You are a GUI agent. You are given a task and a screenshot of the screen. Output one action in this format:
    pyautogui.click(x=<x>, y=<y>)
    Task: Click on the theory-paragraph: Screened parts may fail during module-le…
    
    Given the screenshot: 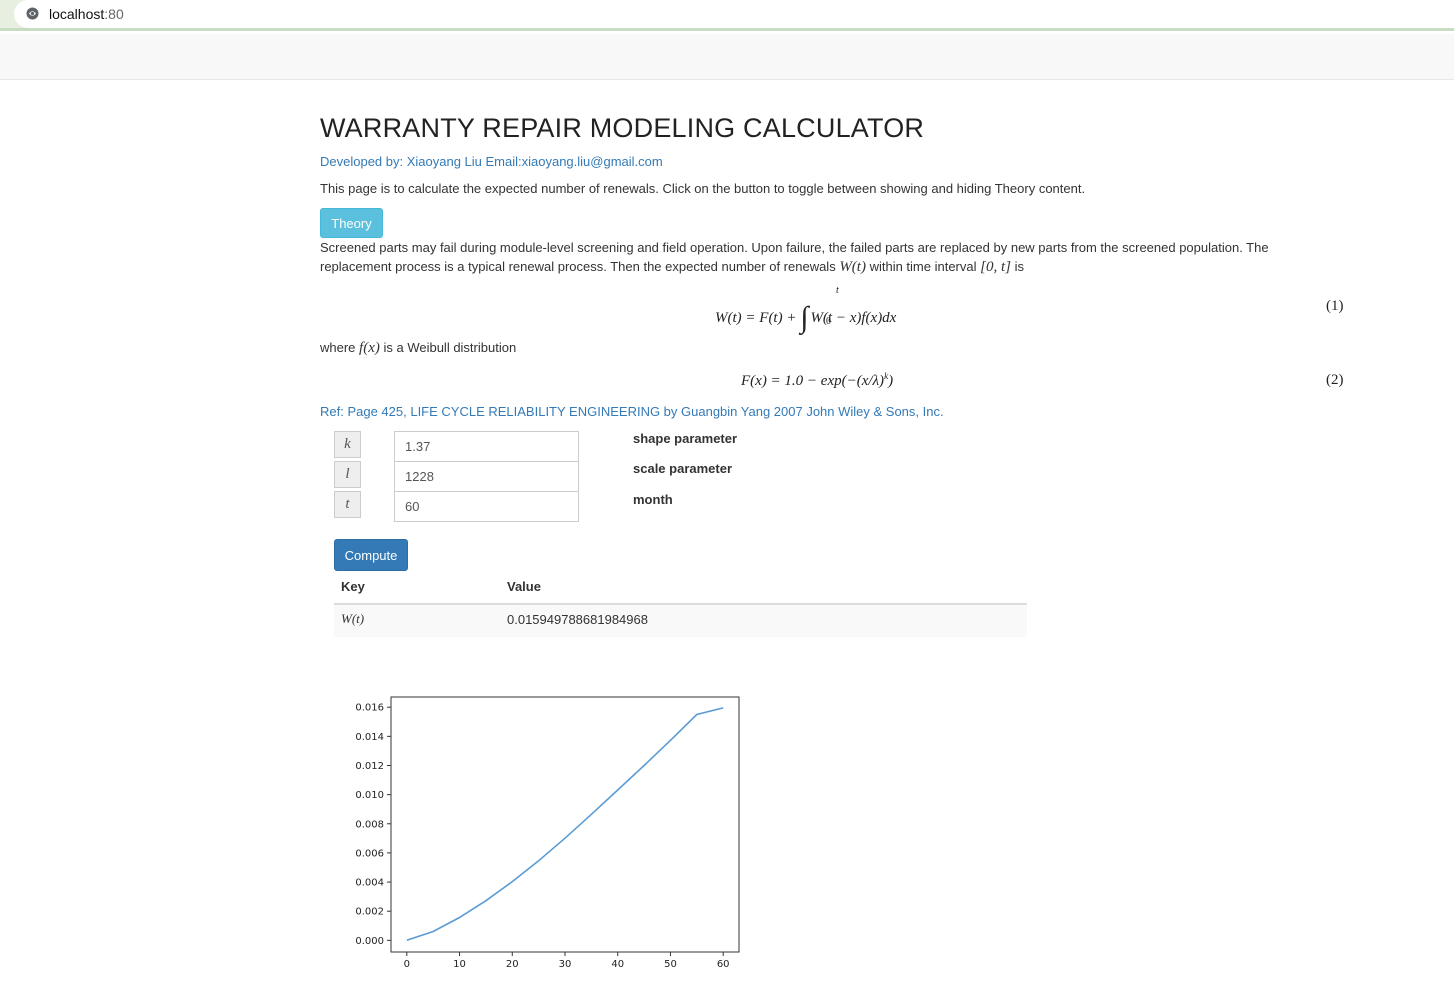 What is the action you would take?
    pyautogui.click(x=794, y=257)
    